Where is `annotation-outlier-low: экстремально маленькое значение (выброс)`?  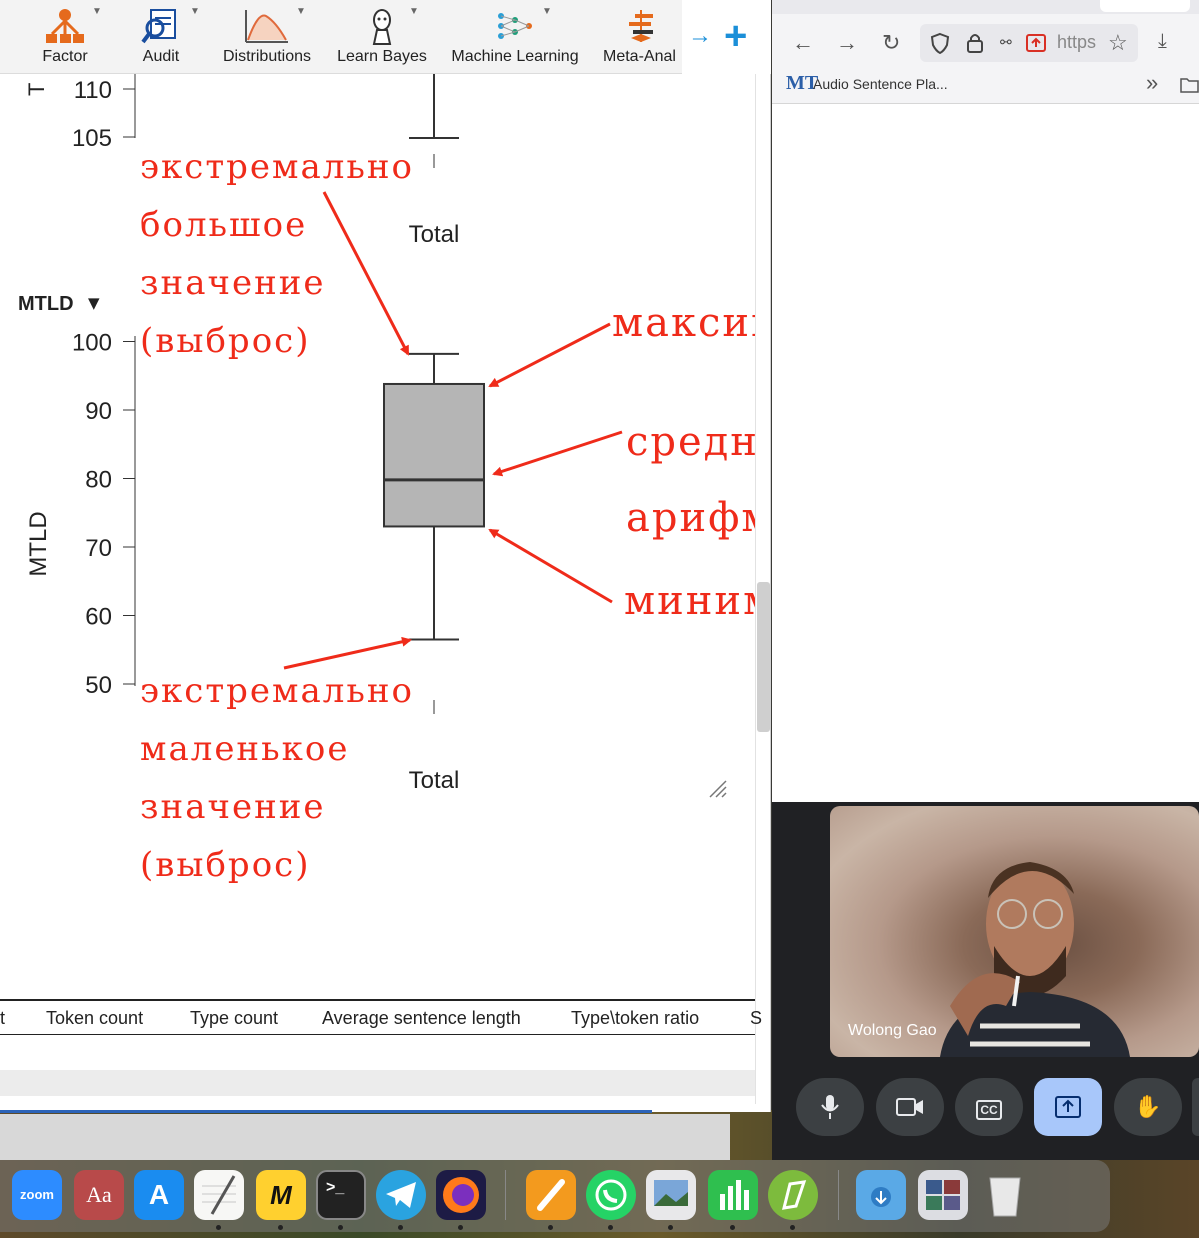 annotation-outlier-low: экстремально маленькое значение (выброс) is located at coordinates (277, 778).